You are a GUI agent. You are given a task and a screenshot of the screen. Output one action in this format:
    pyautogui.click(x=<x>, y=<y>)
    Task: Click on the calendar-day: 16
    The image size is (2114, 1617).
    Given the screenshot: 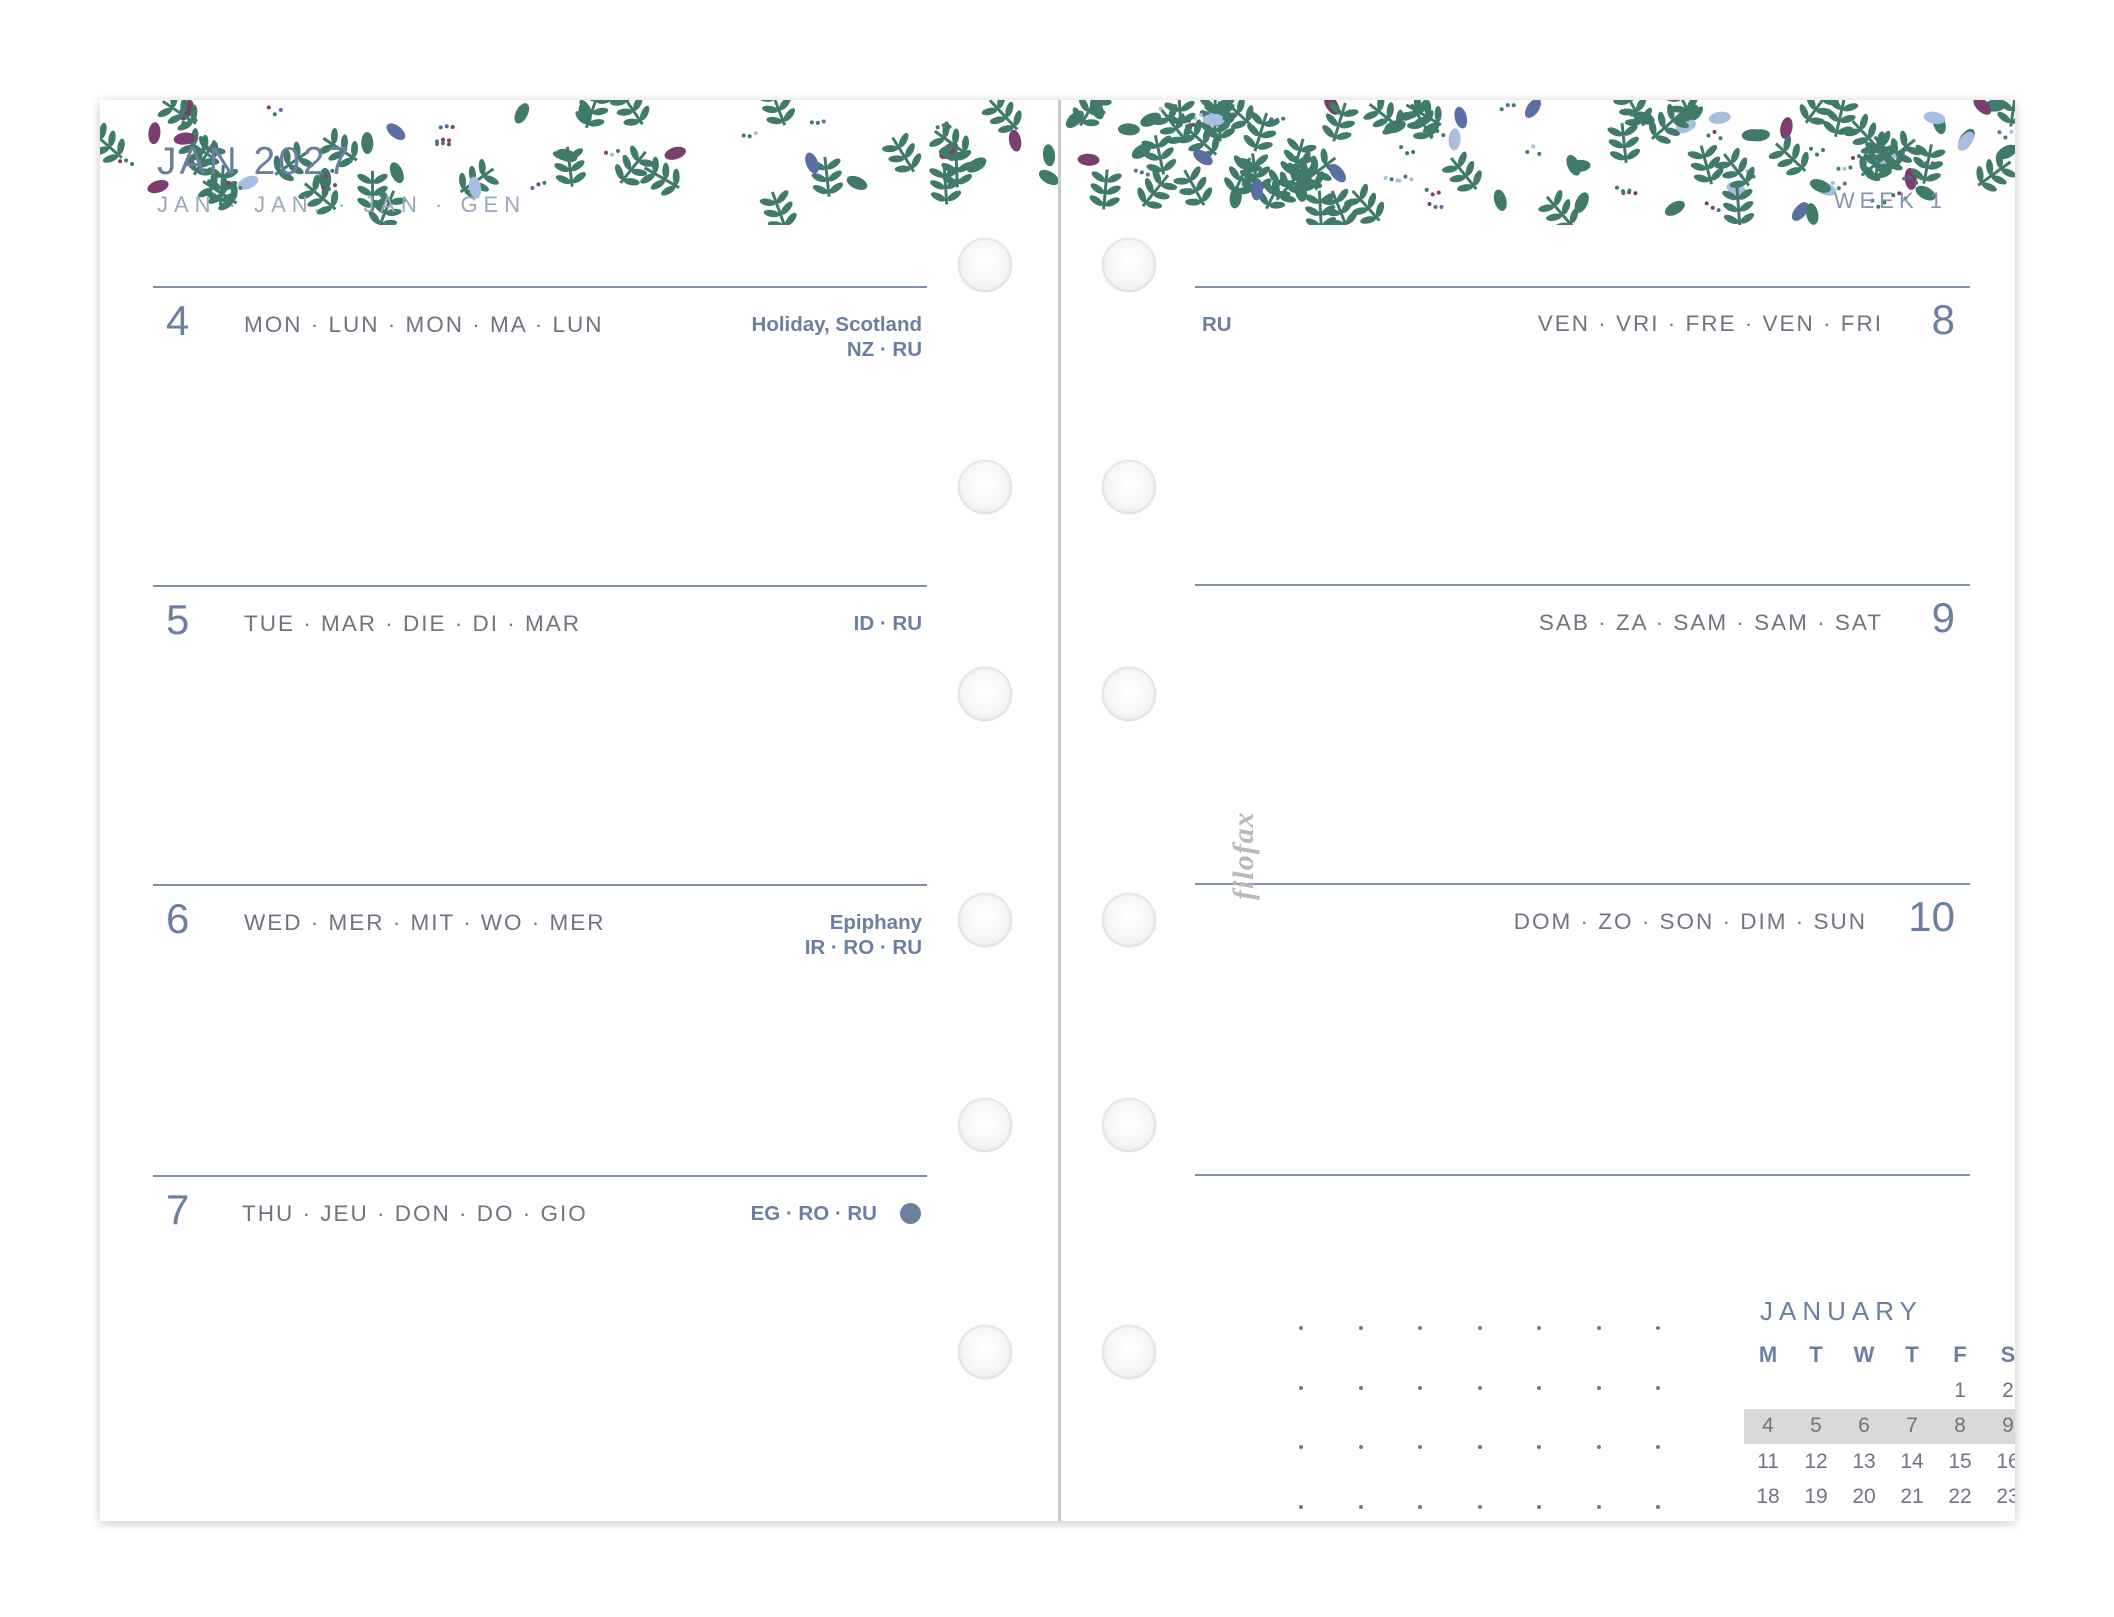 What is the action you would take?
    pyautogui.click(x=2005, y=1461)
    